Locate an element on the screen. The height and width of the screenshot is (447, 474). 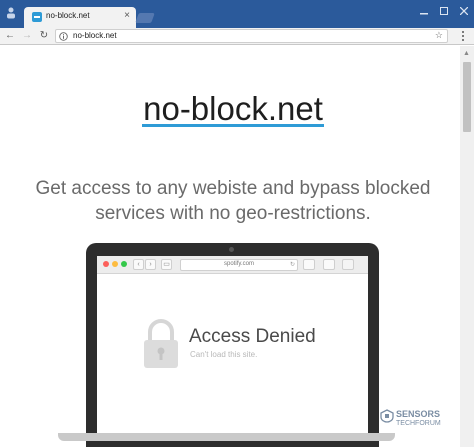
mockup-address-bar: spotify.com ↻ is located at coordinates (239, 265).